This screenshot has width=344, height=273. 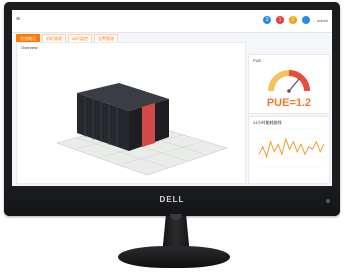 What do you see at coordinates (322, 20) in the screenshot?
I see `user-label: admin` at bounding box center [322, 20].